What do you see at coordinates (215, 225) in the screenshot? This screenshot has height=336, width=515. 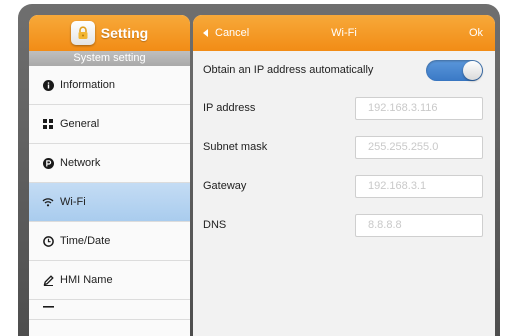 I see `dns-label: DNS` at bounding box center [215, 225].